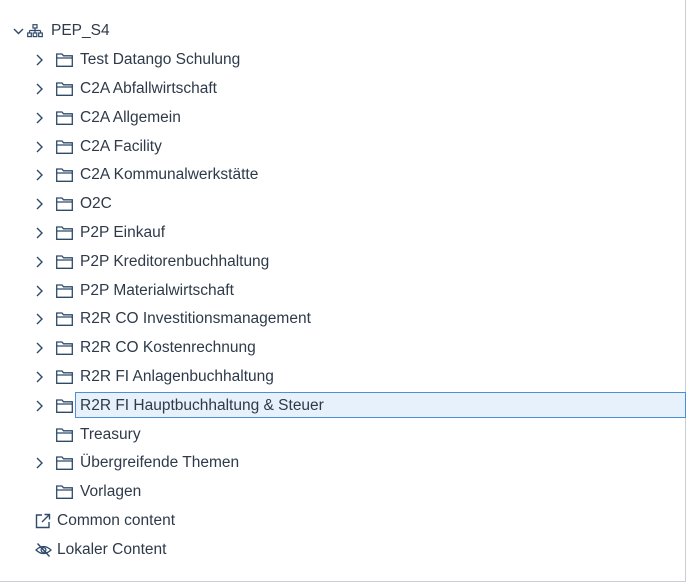 The image size is (687, 583). I want to click on tree-folder-p2p-materialwirtschaft: P2P Materialwirtschaft, so click(343, 290).